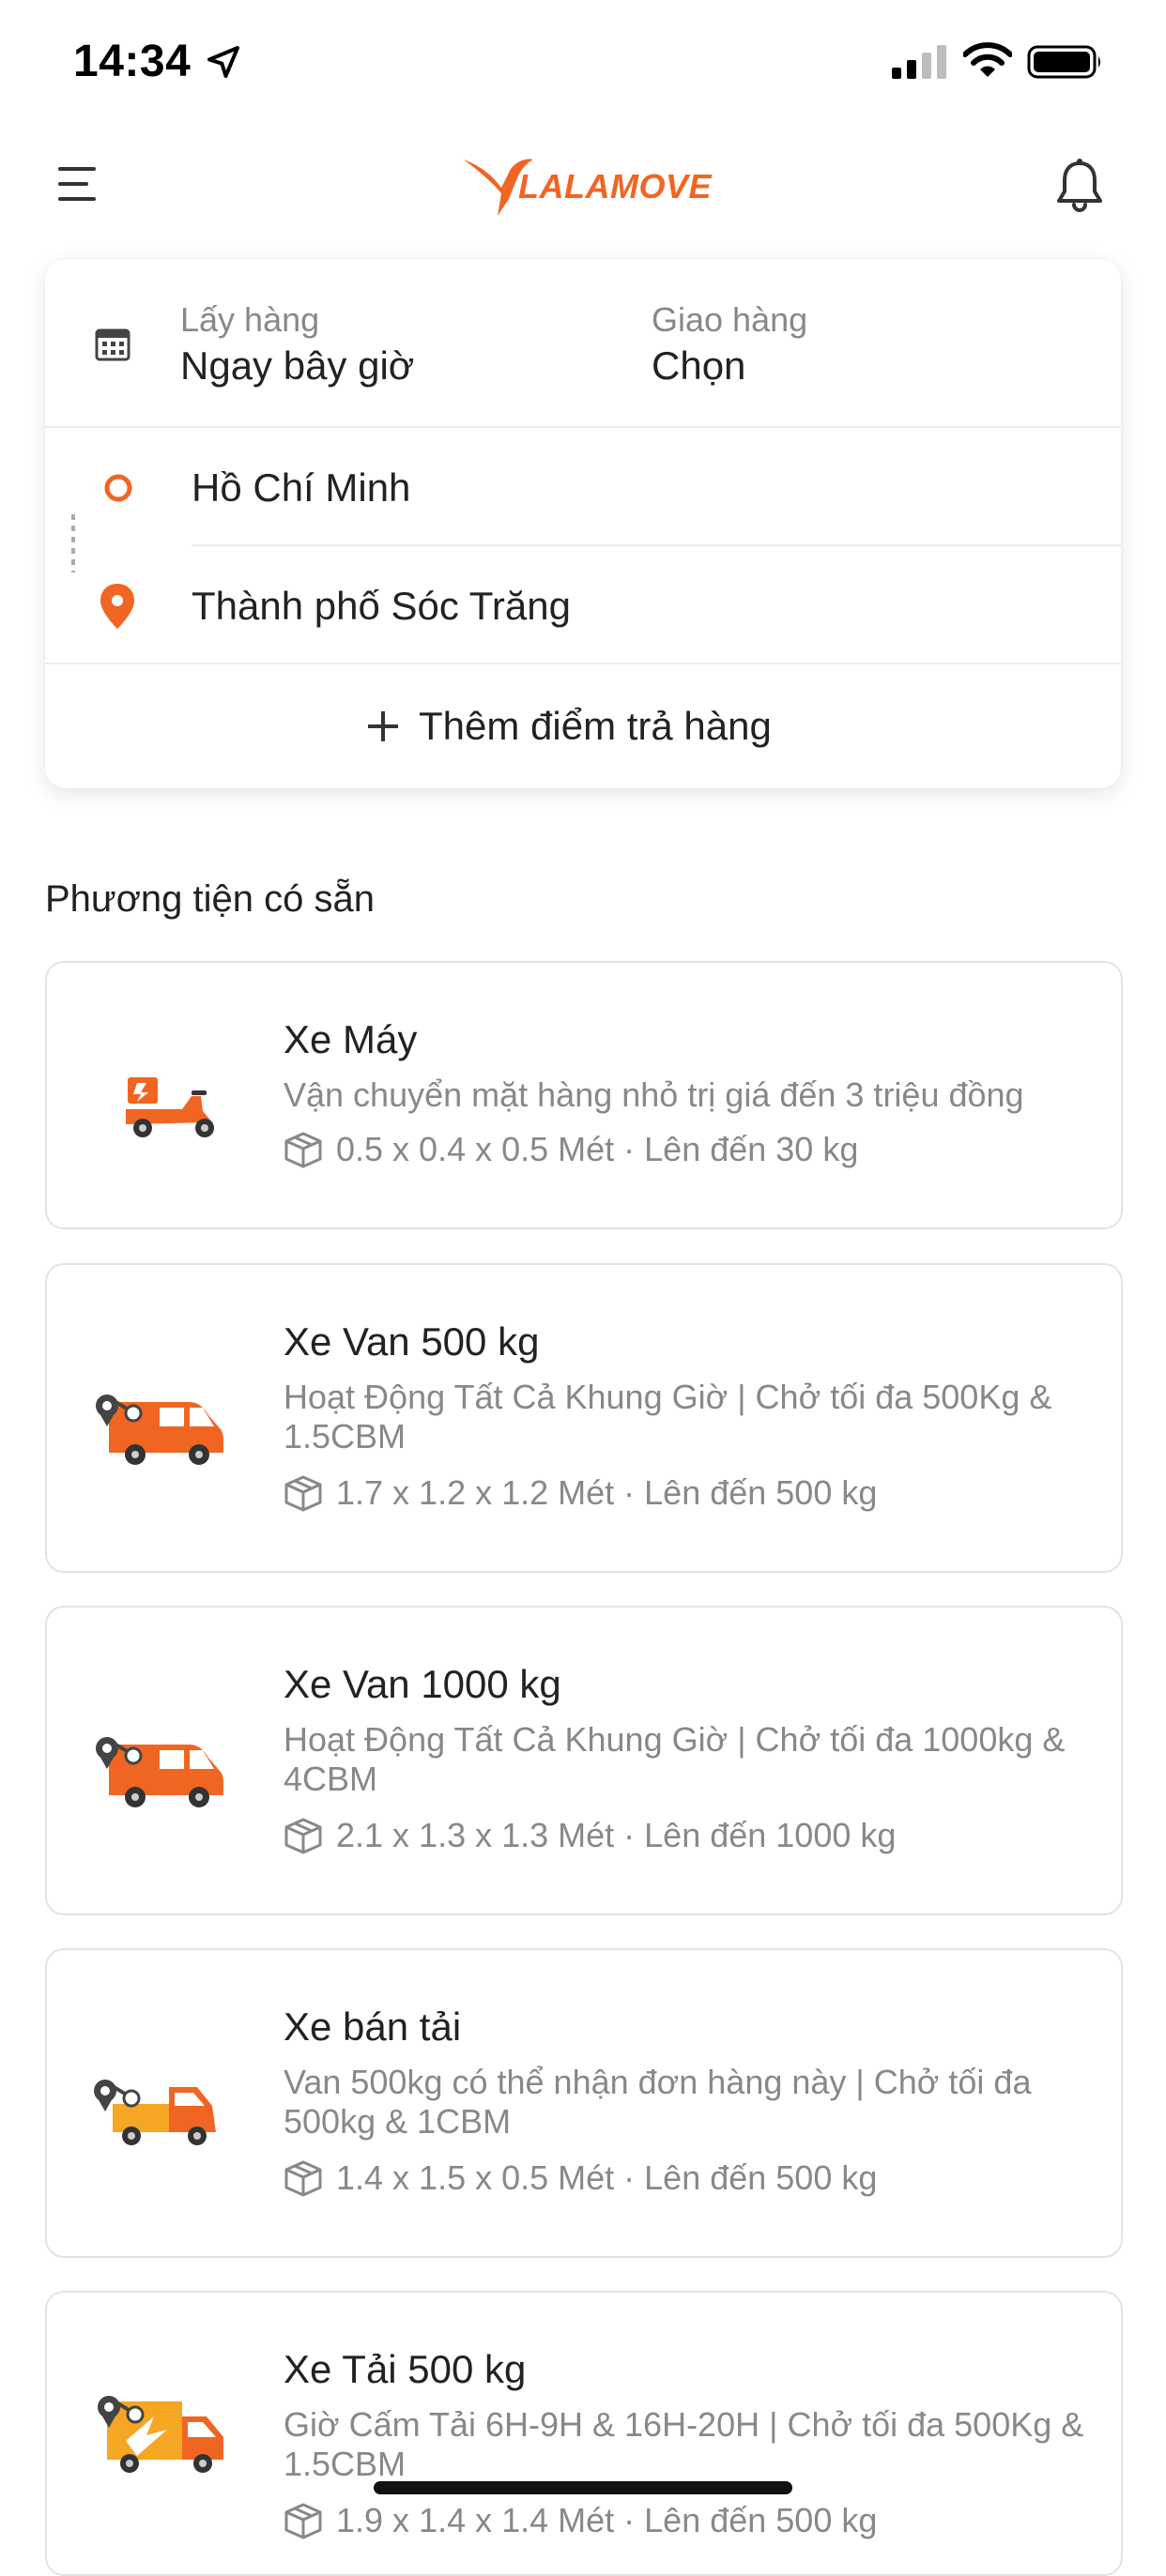 This screenshot has width=1166, height=2576. Describe the element at coordinates (616, 1835) in the screenshot. I see `vehicle-specs-text: 2.1 x 1.3 x 1.3 Mét · Lên đến 1000 kg` at that location.